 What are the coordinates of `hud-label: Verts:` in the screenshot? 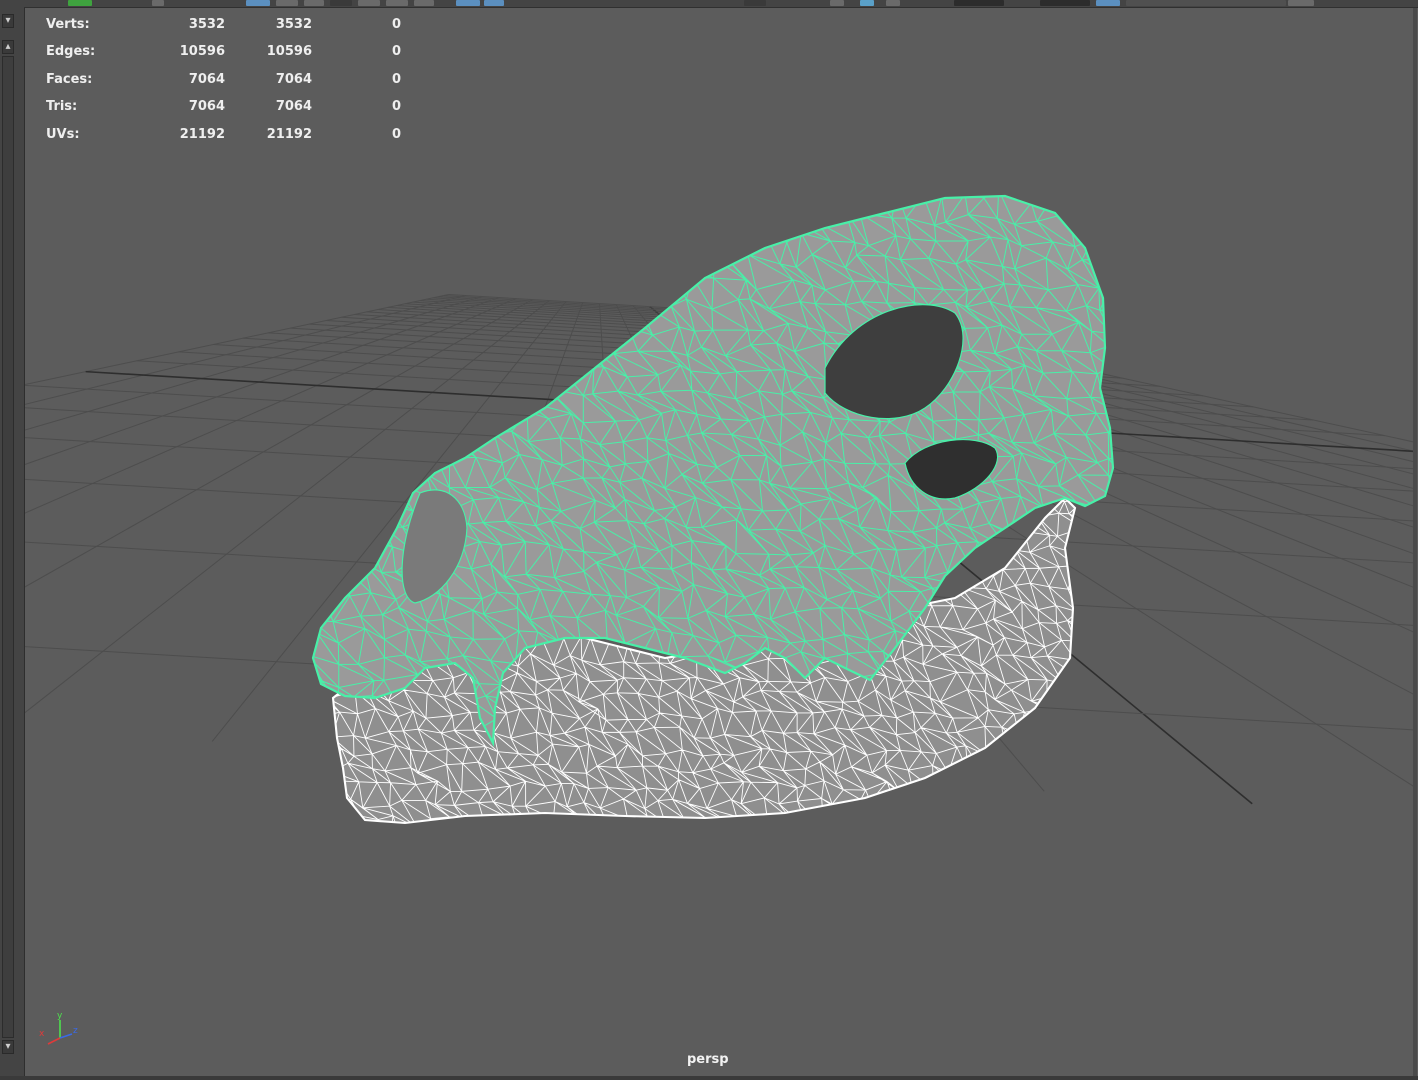 It's located at (68, 24).